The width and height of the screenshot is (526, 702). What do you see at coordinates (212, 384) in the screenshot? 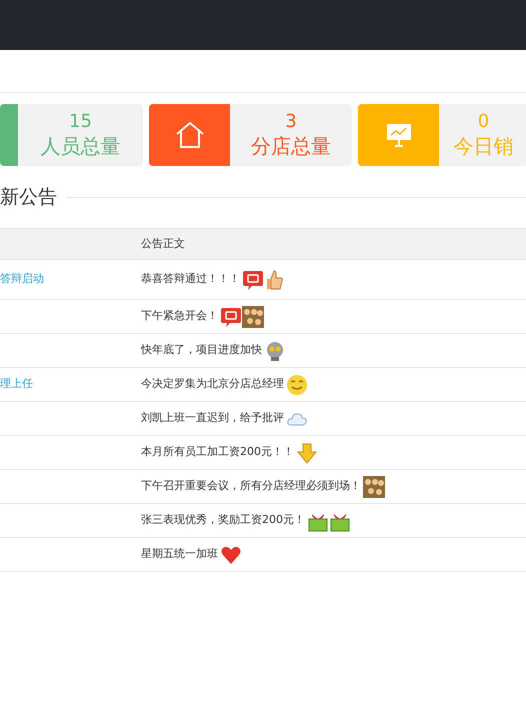
I see `table-cell-text: 今决定罗集为北京分店总经理` at bounding box center [212, 384].